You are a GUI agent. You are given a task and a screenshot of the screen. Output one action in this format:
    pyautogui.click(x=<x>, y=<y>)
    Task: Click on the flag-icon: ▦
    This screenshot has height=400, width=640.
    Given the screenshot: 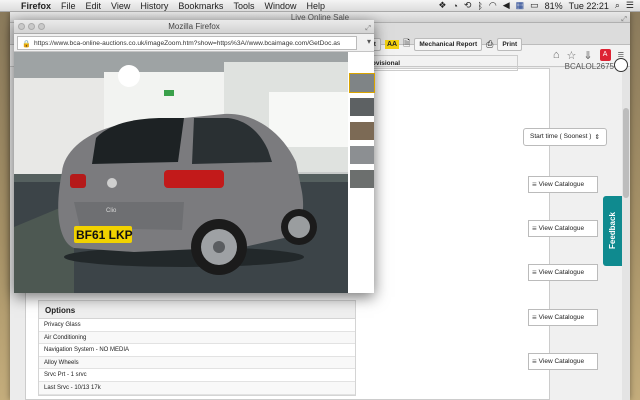 What is the action you would take?
    pyautogui.click(x=520, y=5)
    